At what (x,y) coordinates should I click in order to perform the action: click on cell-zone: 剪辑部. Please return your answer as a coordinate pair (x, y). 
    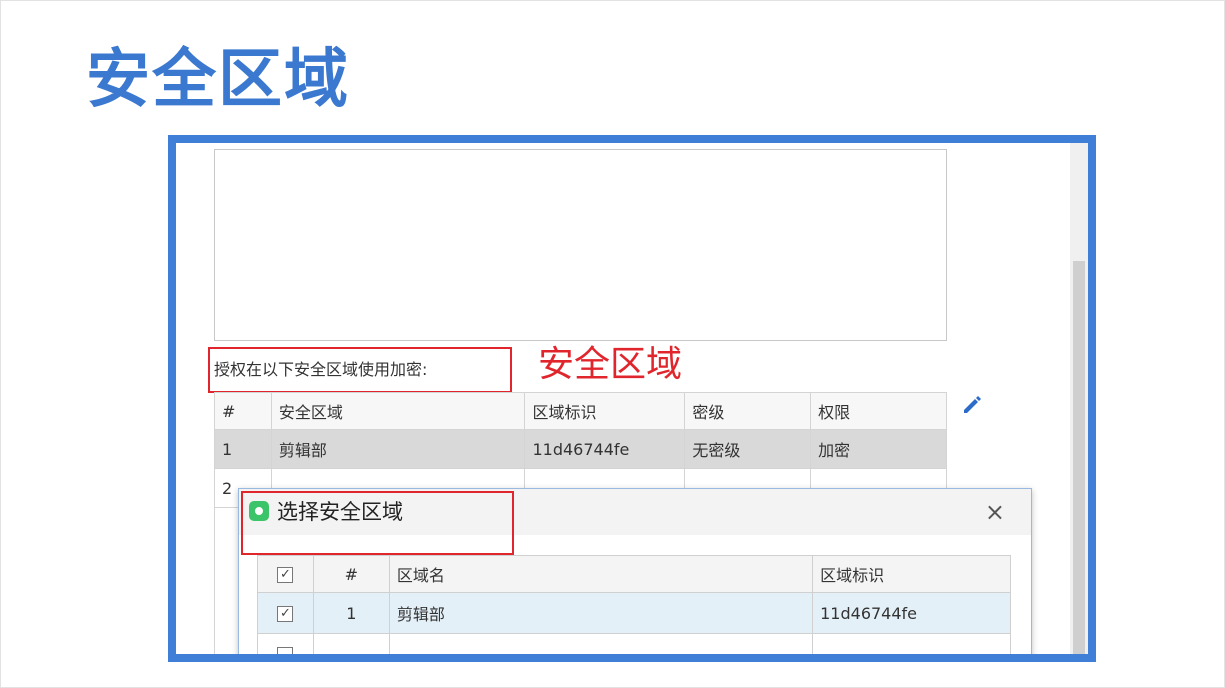
    Looking at the image, I should click on (398, 449).